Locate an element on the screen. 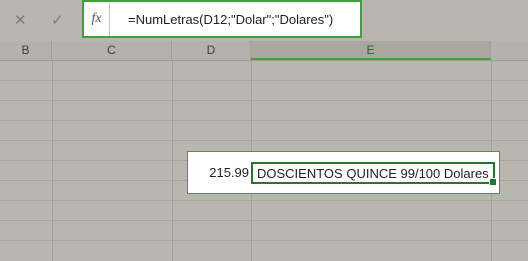 The width and height of the screenshot is (528, 261). cell-d12: 215.99 is located at coordinates (219, 172).